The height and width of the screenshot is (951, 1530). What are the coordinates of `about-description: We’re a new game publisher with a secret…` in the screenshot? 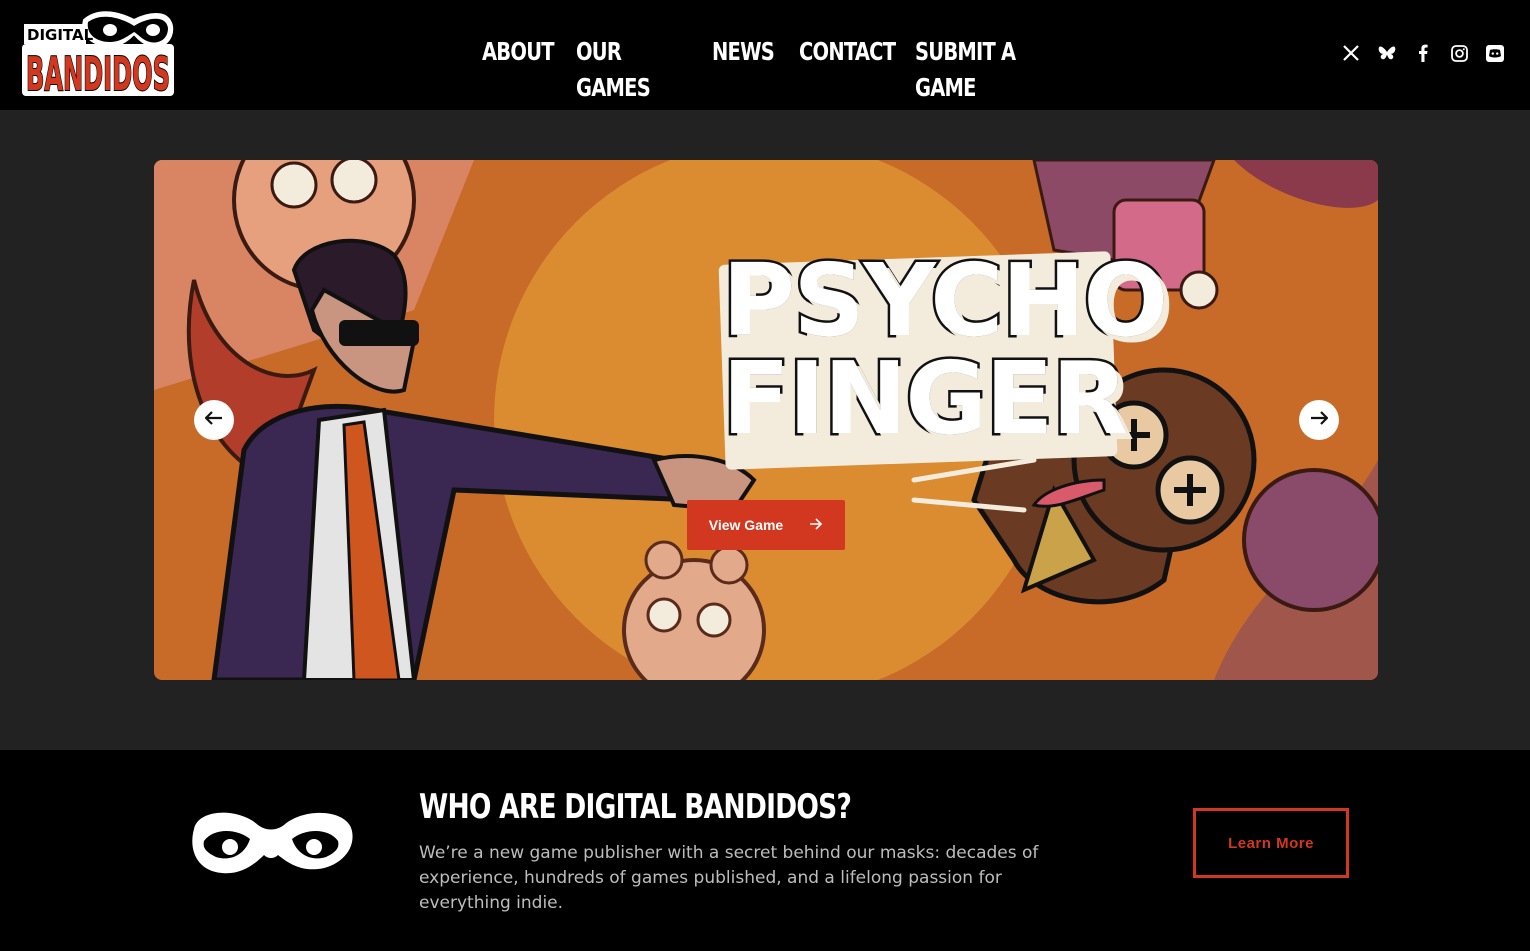 It's located at (729, 878).